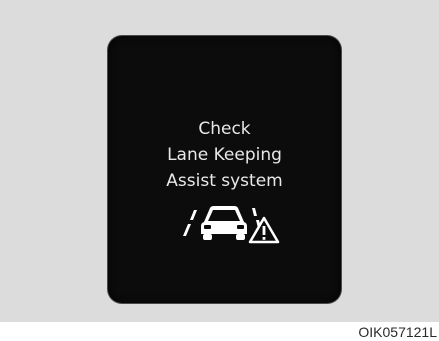 This screenshot has height=341, width=439. What do you see at coordinates (264, 230) in the screenshot?
I see `warning-triangle-icon` at bounding box center [264, 230].